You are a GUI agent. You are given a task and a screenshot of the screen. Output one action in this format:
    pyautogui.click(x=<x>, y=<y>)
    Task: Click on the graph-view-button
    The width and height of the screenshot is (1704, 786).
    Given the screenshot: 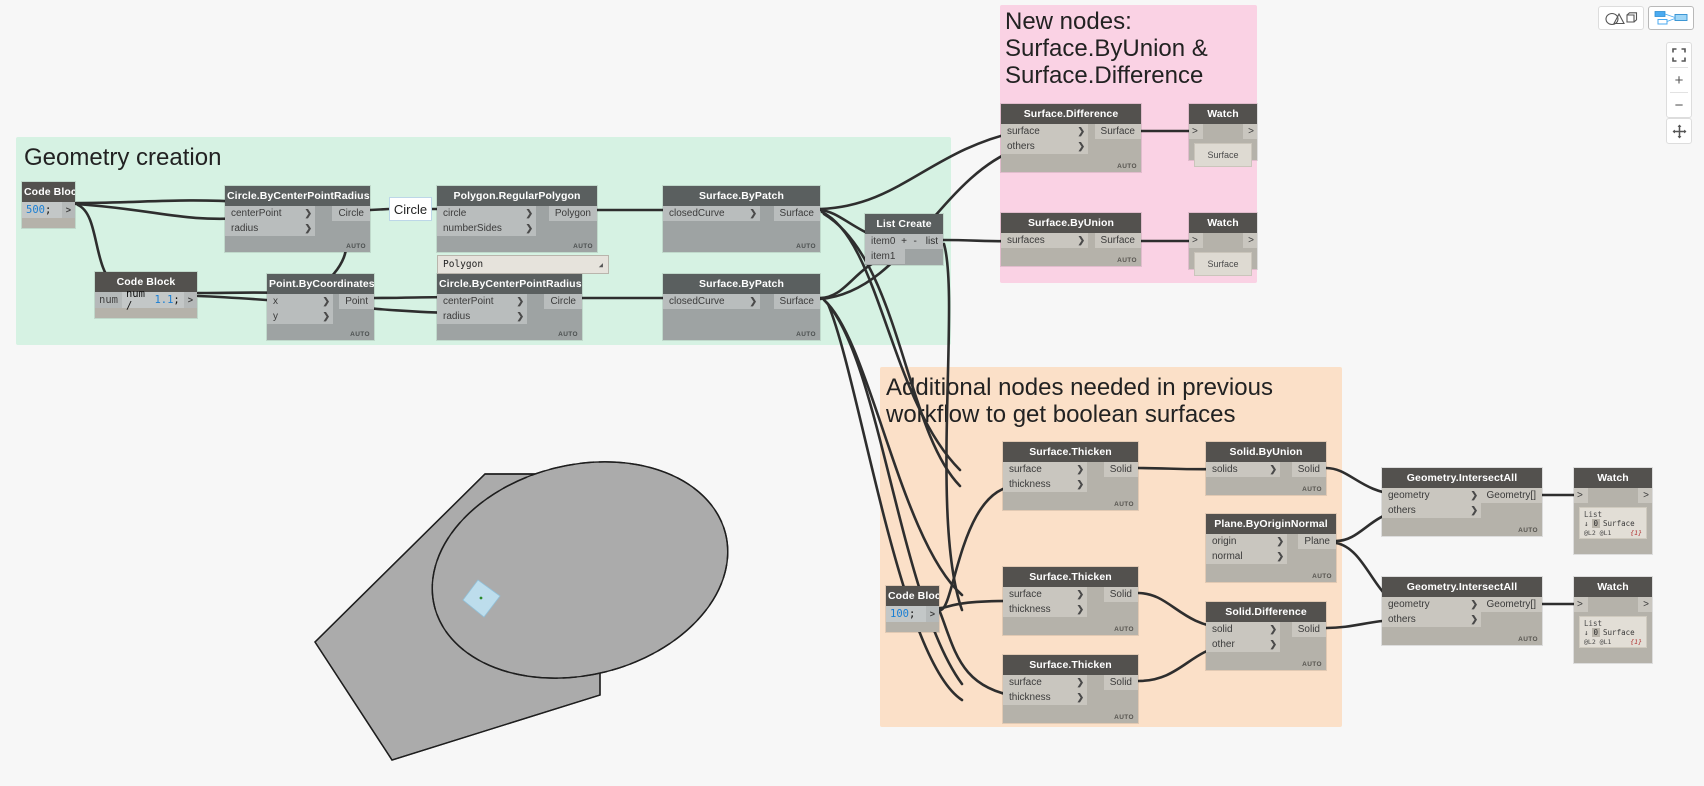 What is the action you would take?
    pyautogui.click(x=1671, y=18)
    